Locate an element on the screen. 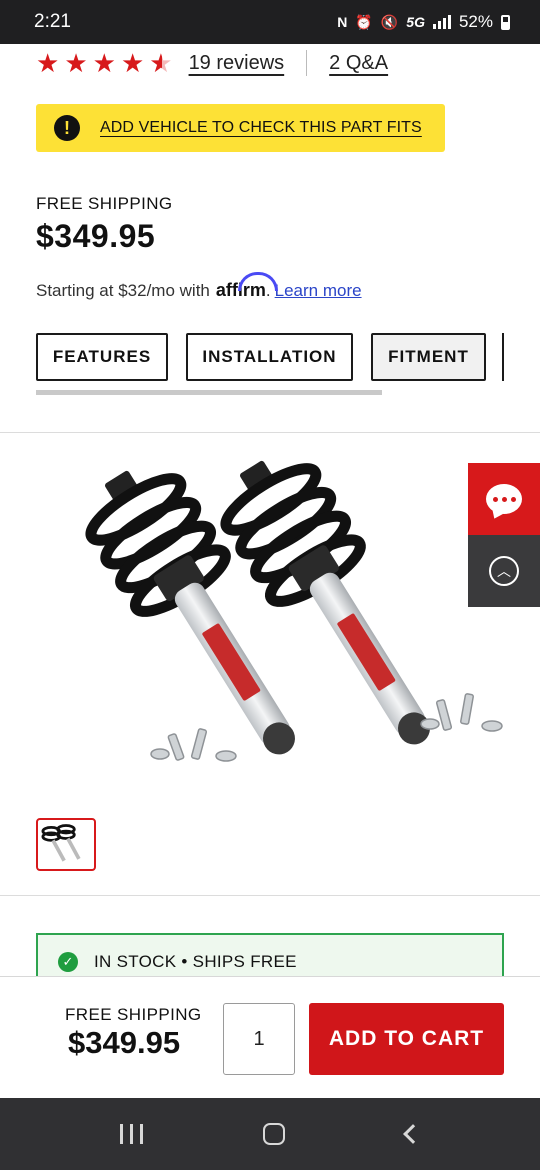  check-circle-icon: ✓ is located at coordinates (68, 962).